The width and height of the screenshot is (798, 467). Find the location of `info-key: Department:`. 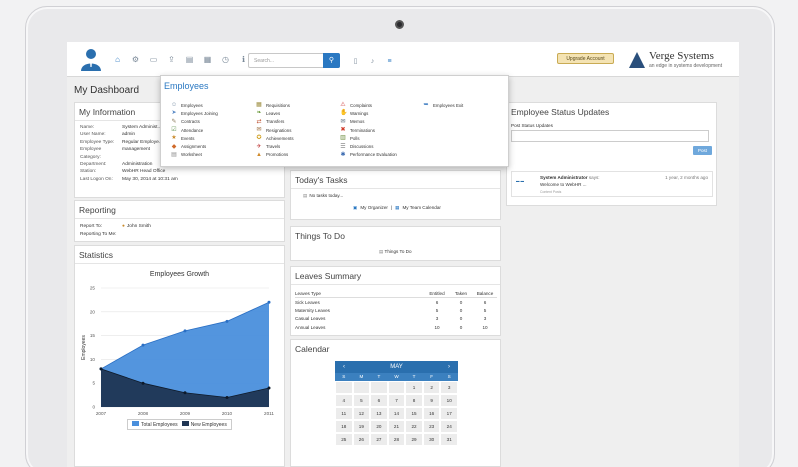

info-key: Department: is located at coordinates (93, 165).